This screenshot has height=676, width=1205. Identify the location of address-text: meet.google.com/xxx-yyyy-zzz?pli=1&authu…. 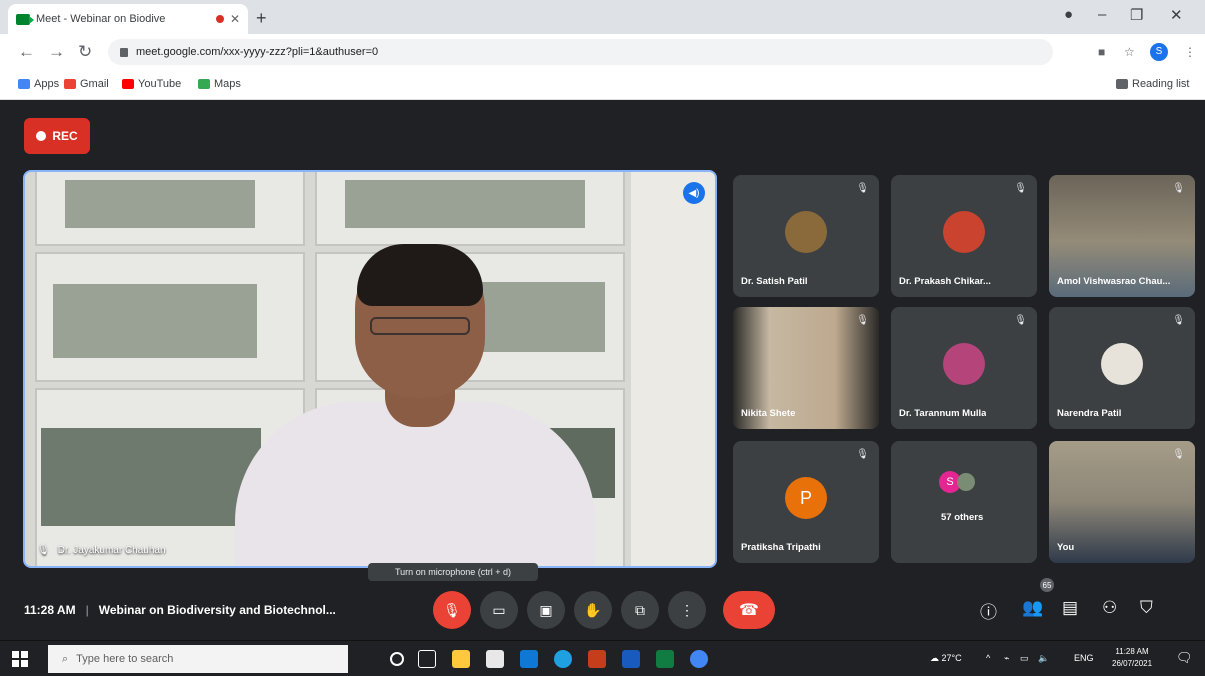
(257, 52).